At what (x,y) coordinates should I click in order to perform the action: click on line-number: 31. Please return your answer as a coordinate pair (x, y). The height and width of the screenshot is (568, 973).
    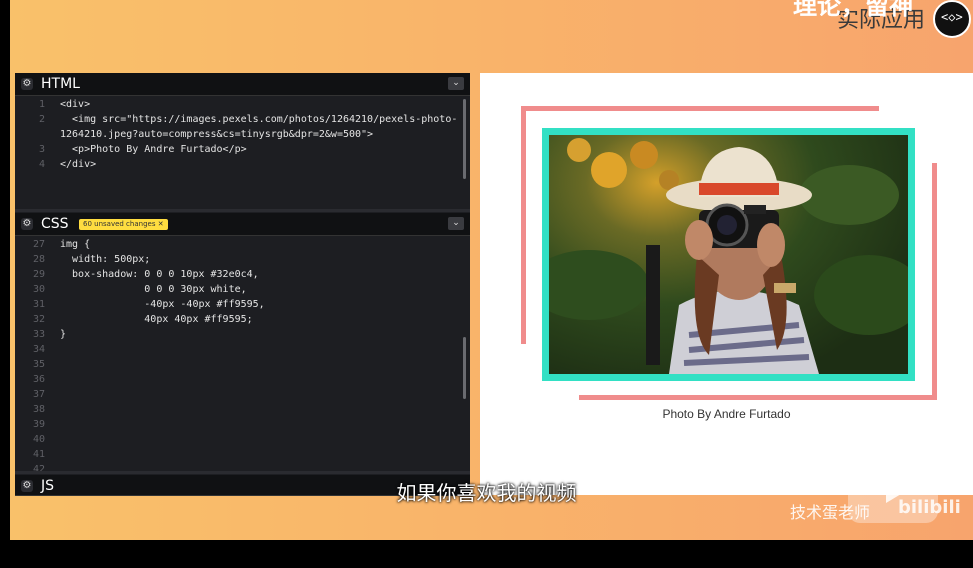
    Looking at the image, I should click on (38, 304).